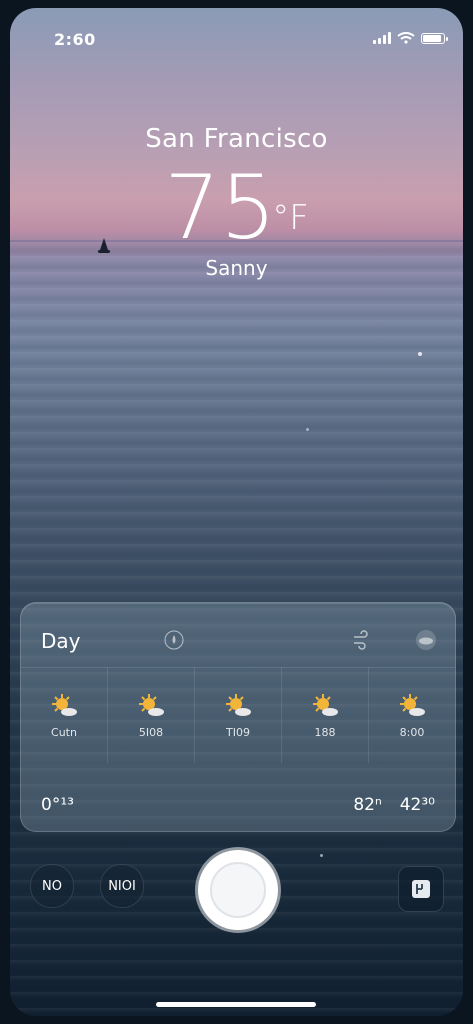  What do you see at coordinates (290, 218) in the screenshot?
I see `temperature-unit: °F` at bounding box center [290, 218].